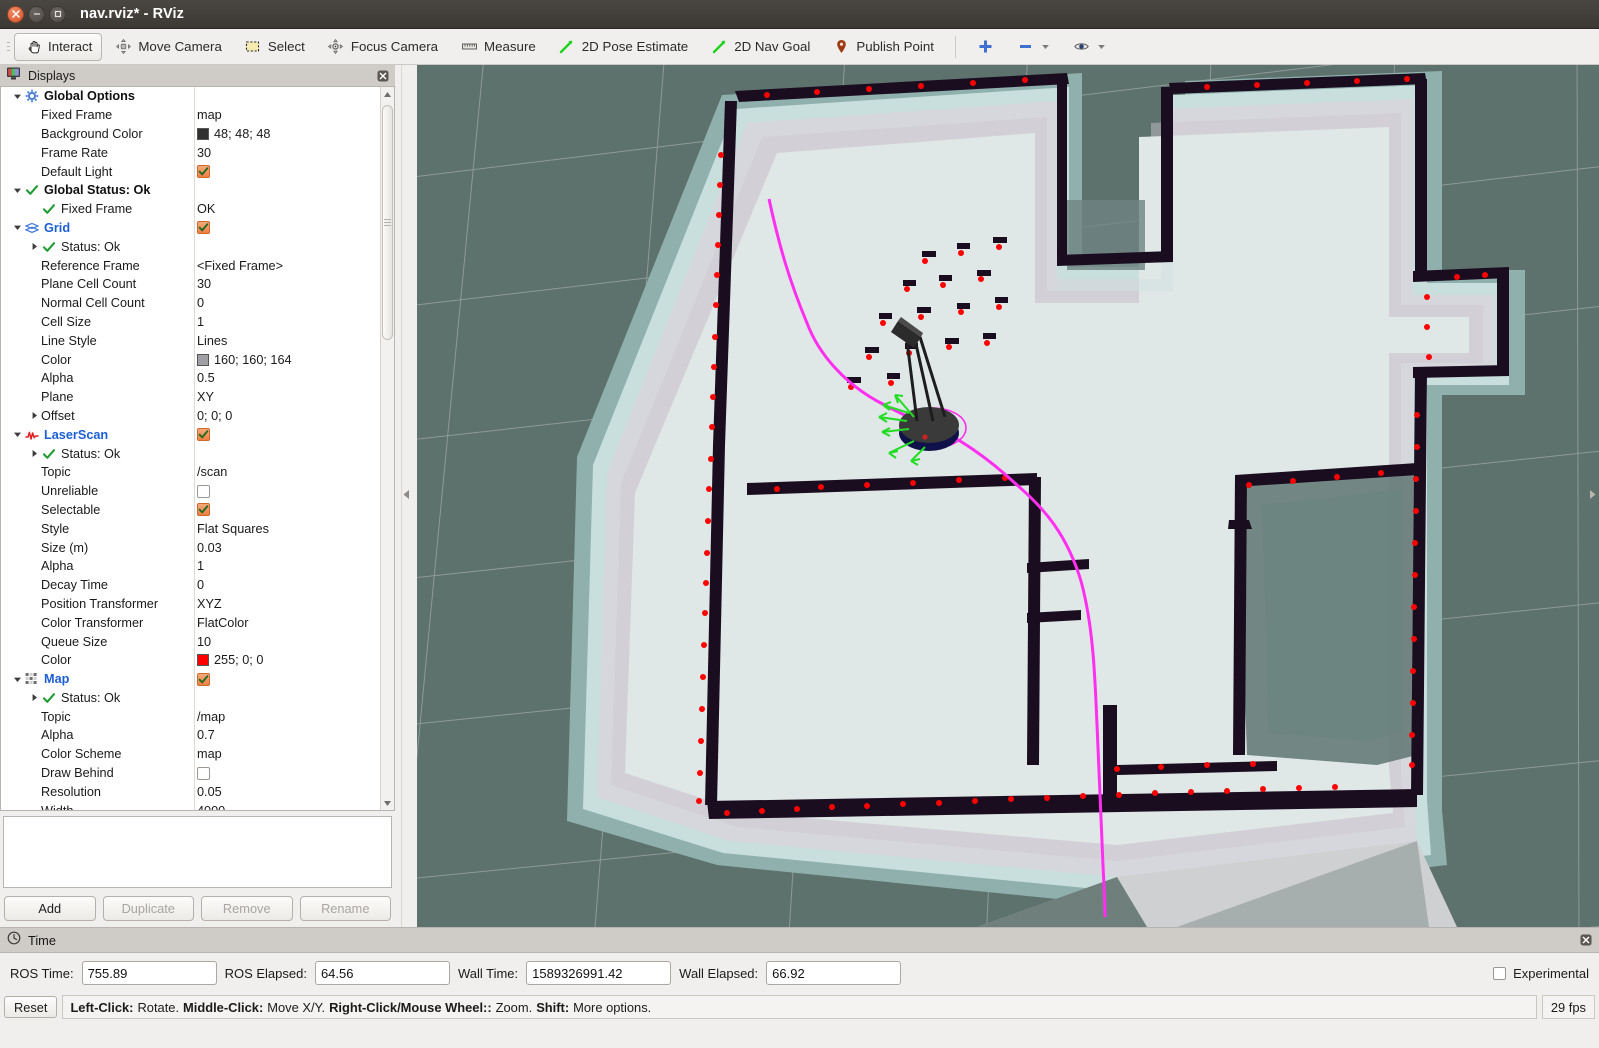  Describe the element at coordinates (287, 735) in the screenshot. I see `tree-row-value-cell: 0.7` at that location.